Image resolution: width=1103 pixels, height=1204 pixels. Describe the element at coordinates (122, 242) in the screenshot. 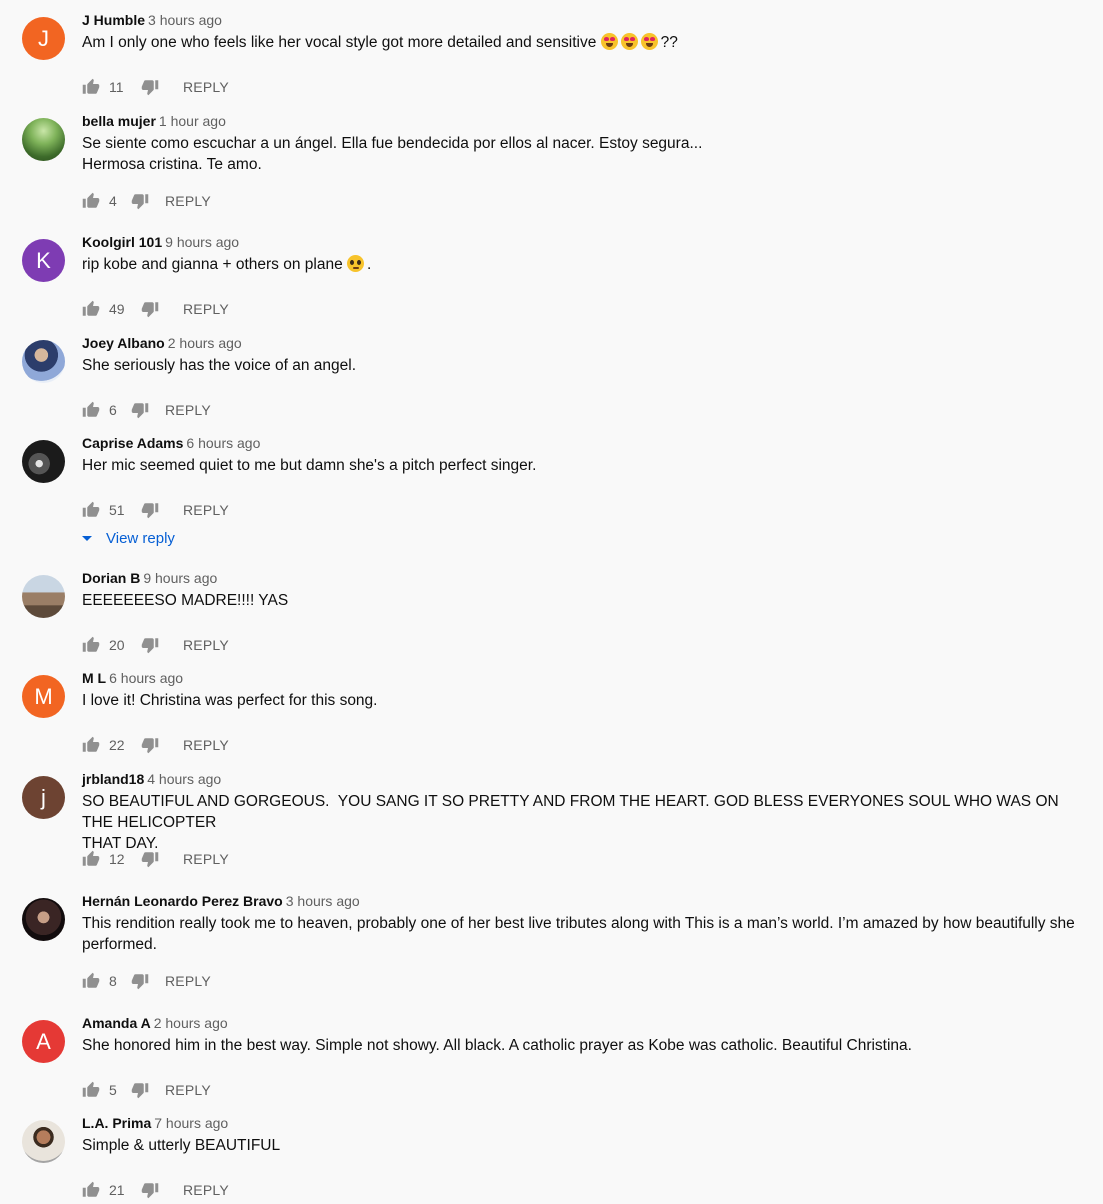

I see `author-name: Koolgirl 101` at that location.